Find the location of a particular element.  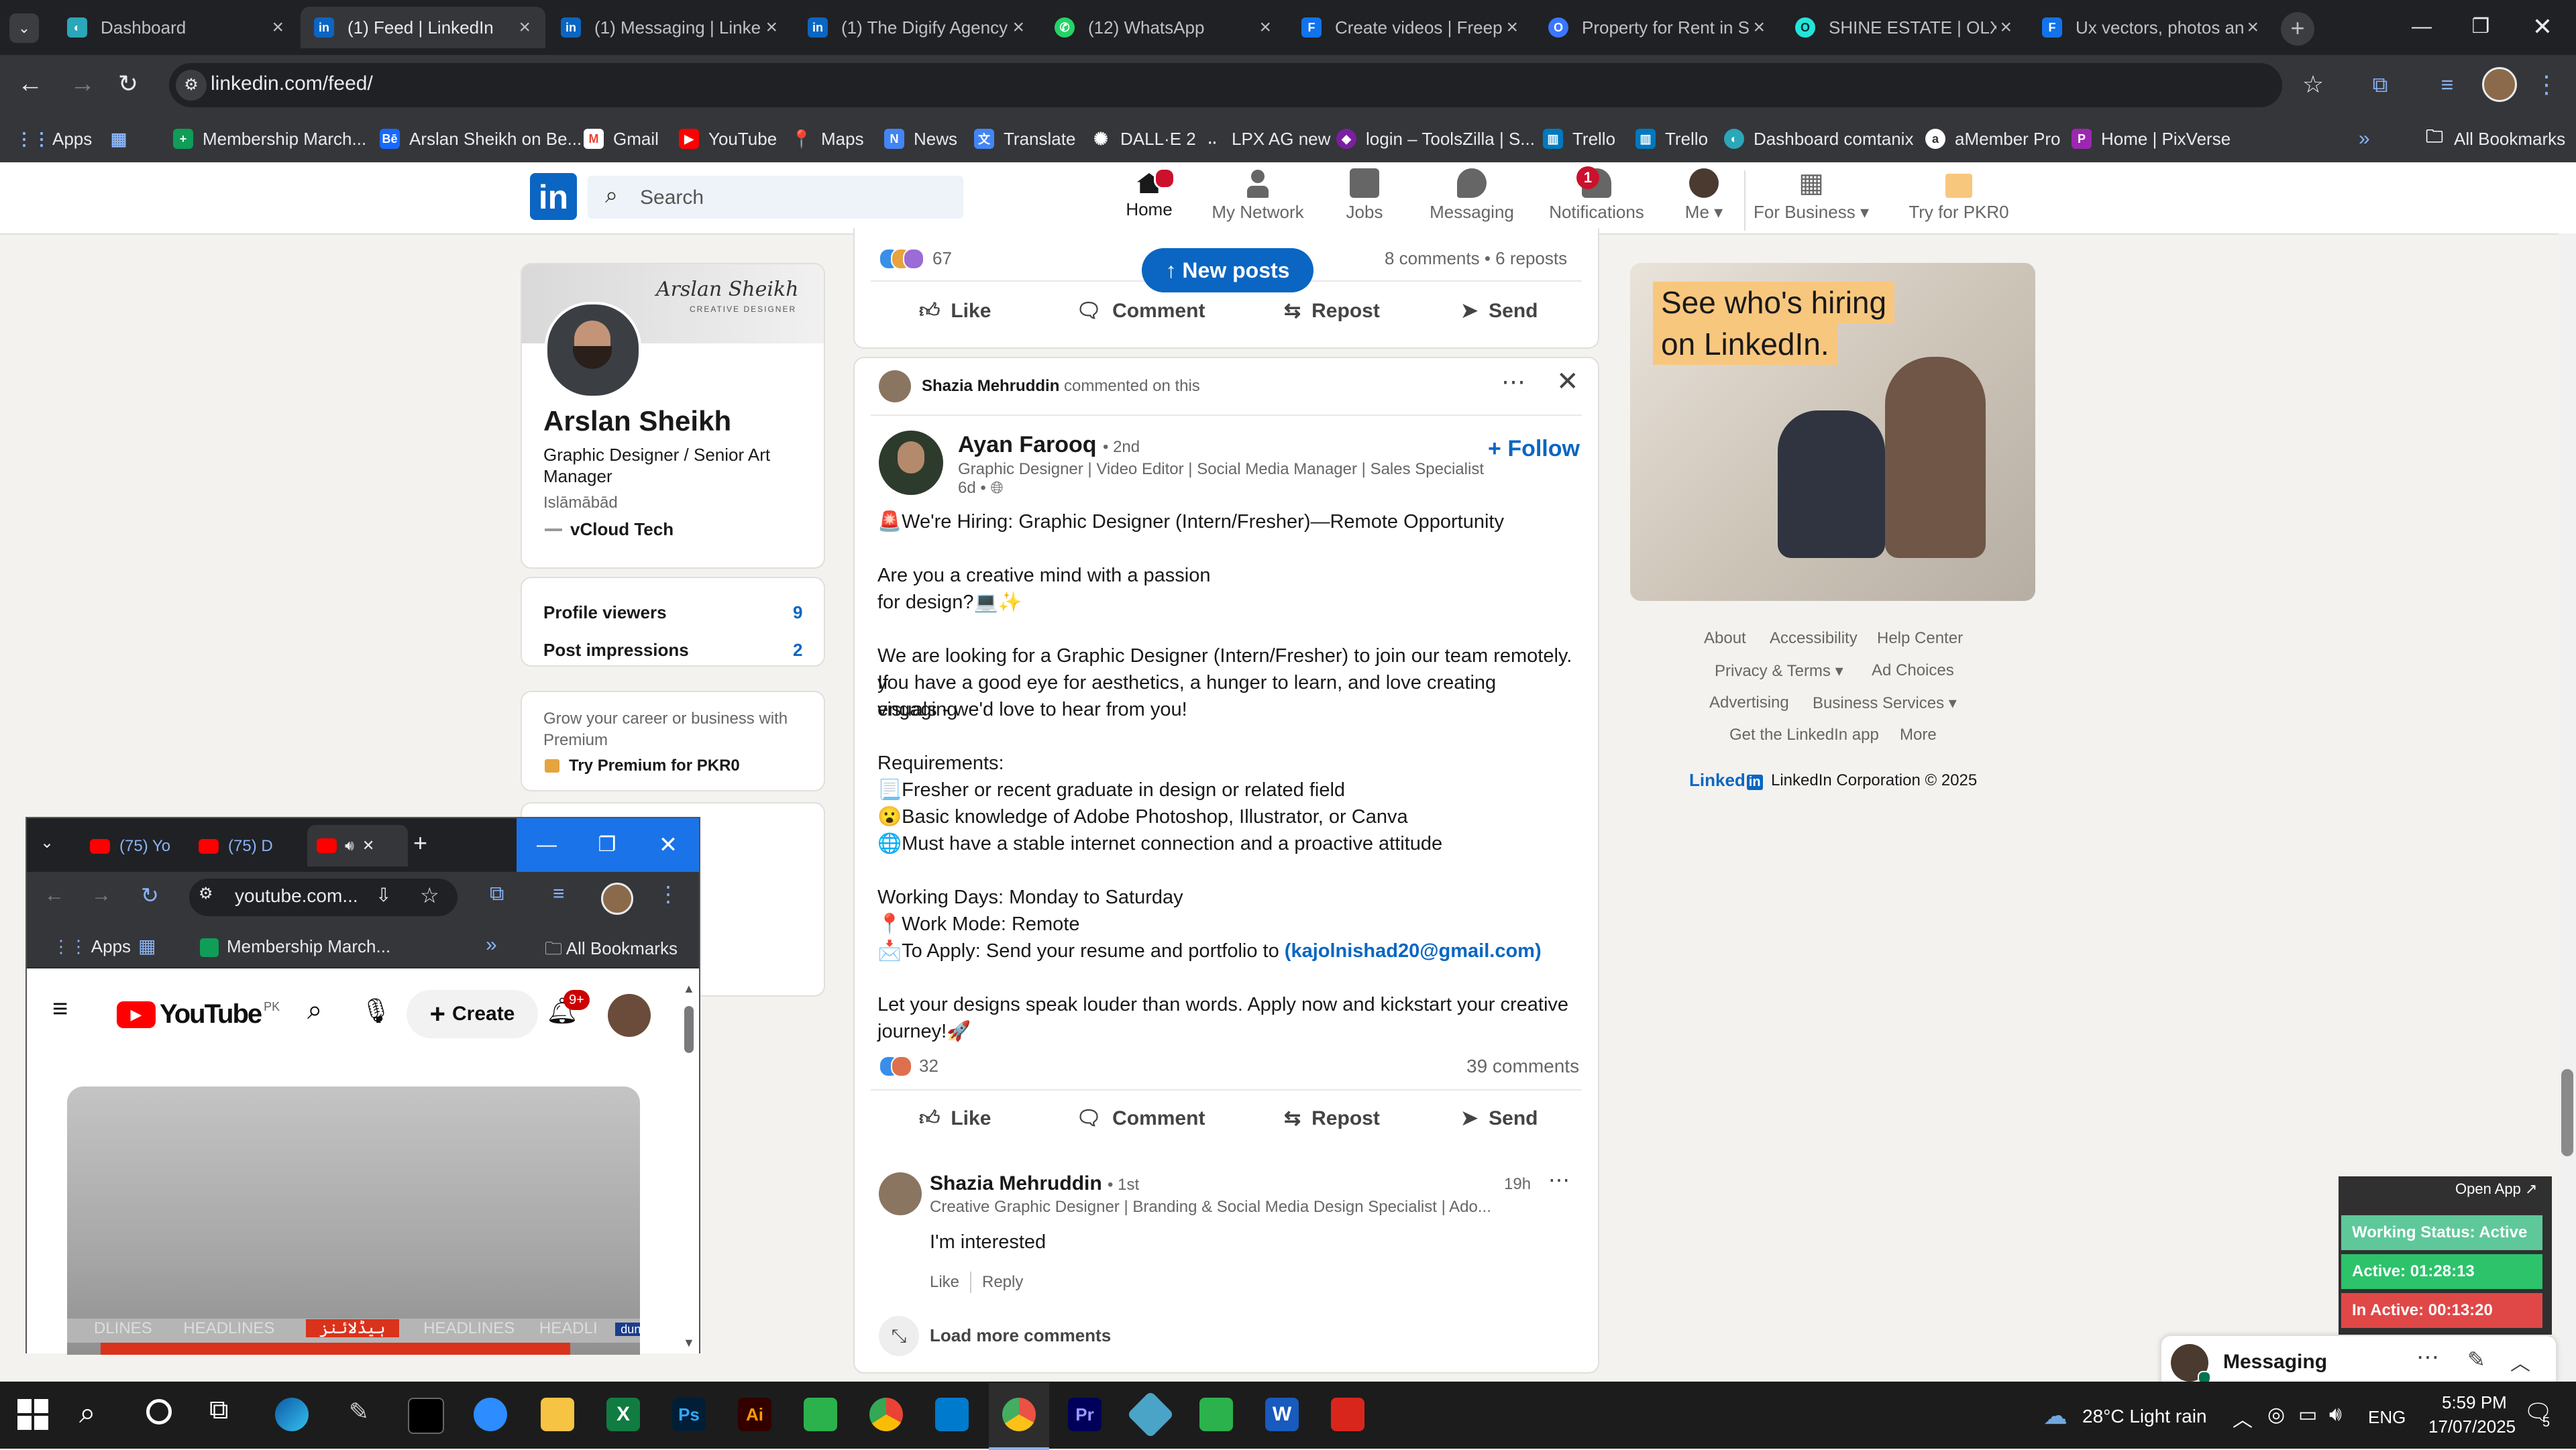

app-green-2-icon is located at coordinates (1216, 1414).